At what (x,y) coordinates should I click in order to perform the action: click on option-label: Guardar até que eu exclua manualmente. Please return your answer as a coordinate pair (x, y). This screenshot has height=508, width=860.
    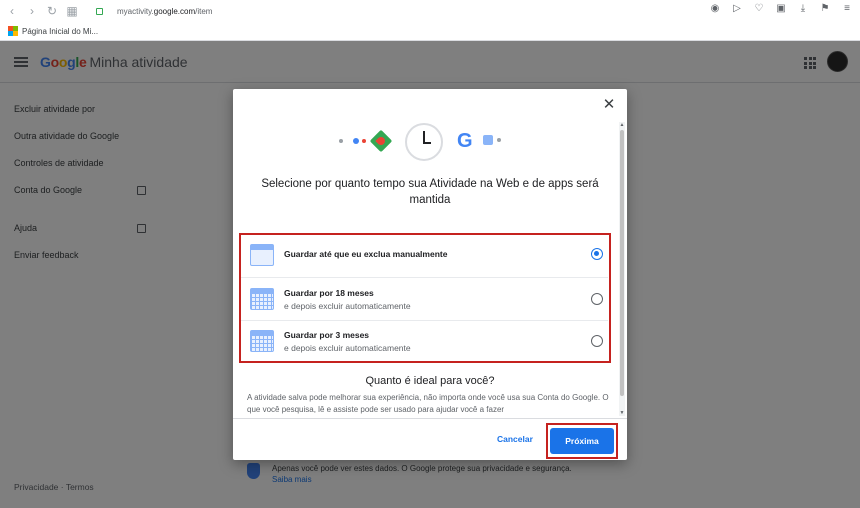
    Looking at the image, I should click on (366, 254).